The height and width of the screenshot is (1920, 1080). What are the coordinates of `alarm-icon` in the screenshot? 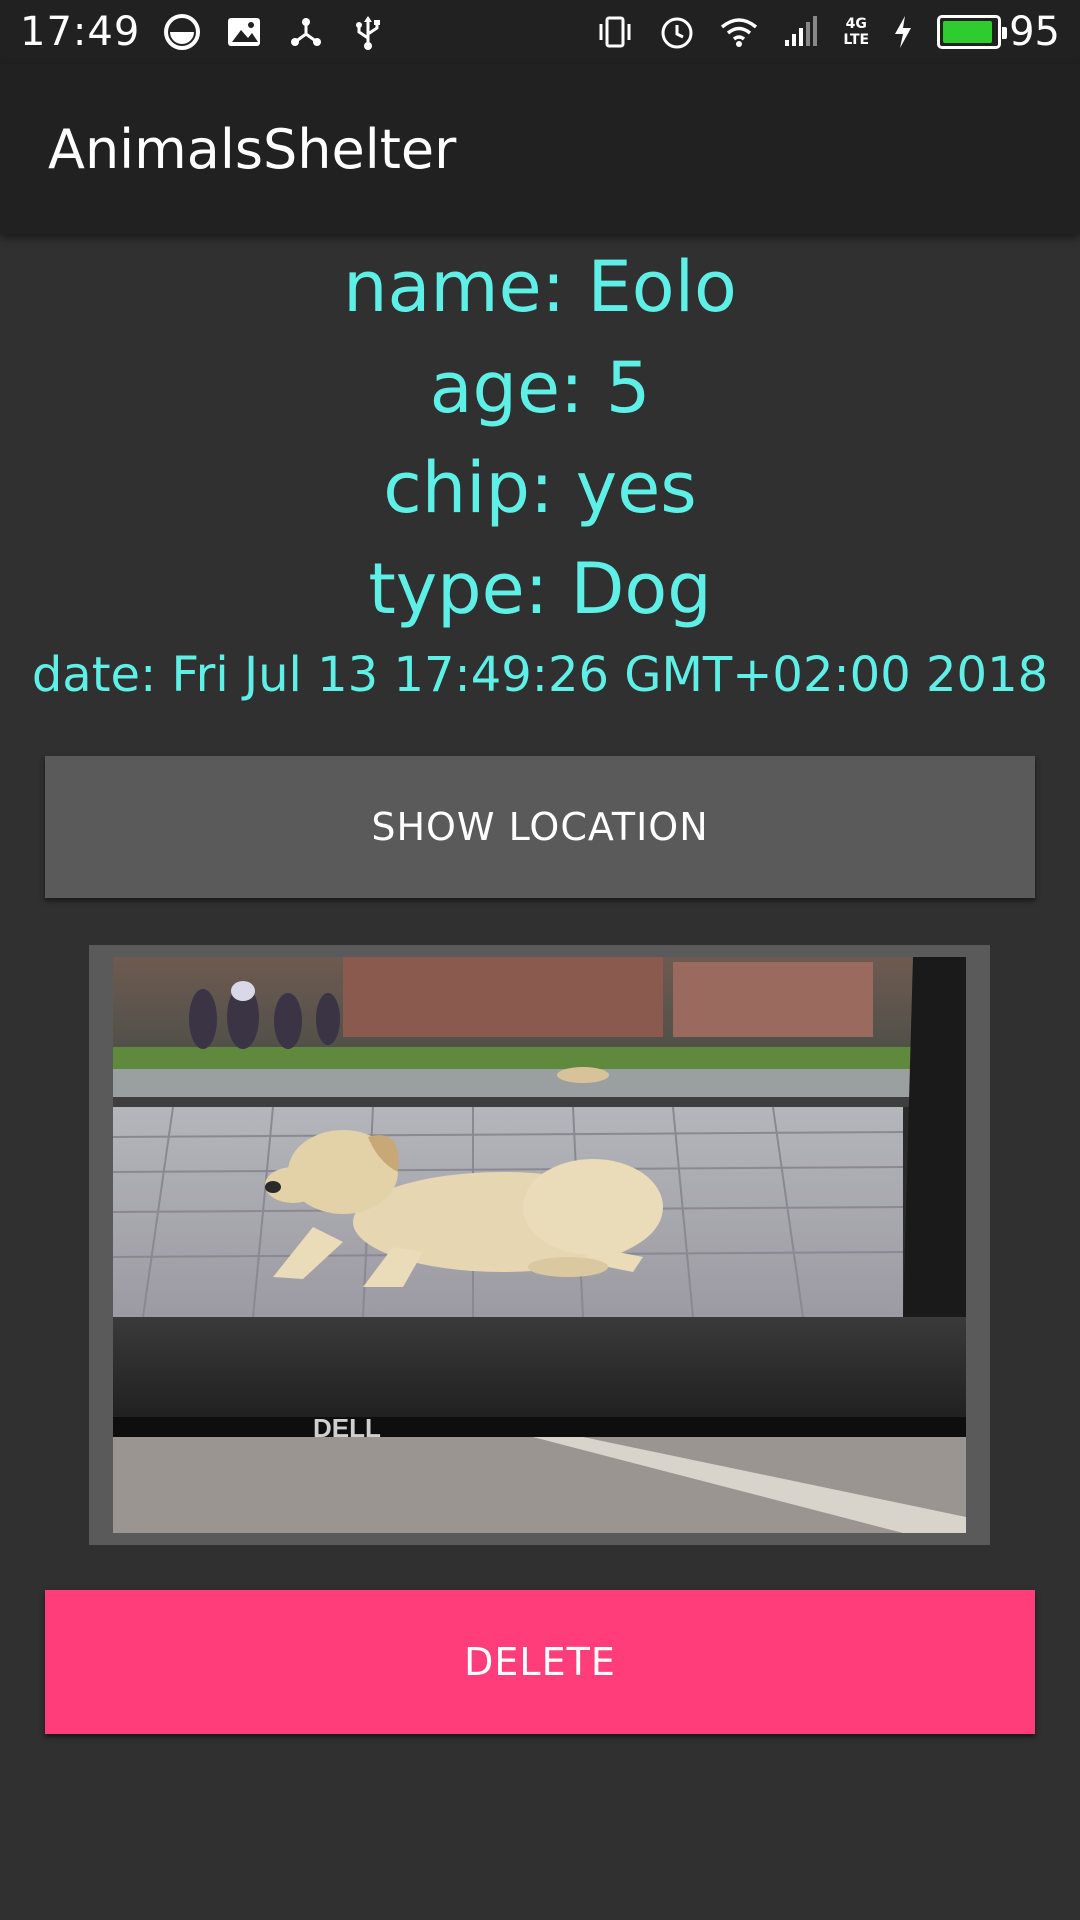 It's located at (677, 32).